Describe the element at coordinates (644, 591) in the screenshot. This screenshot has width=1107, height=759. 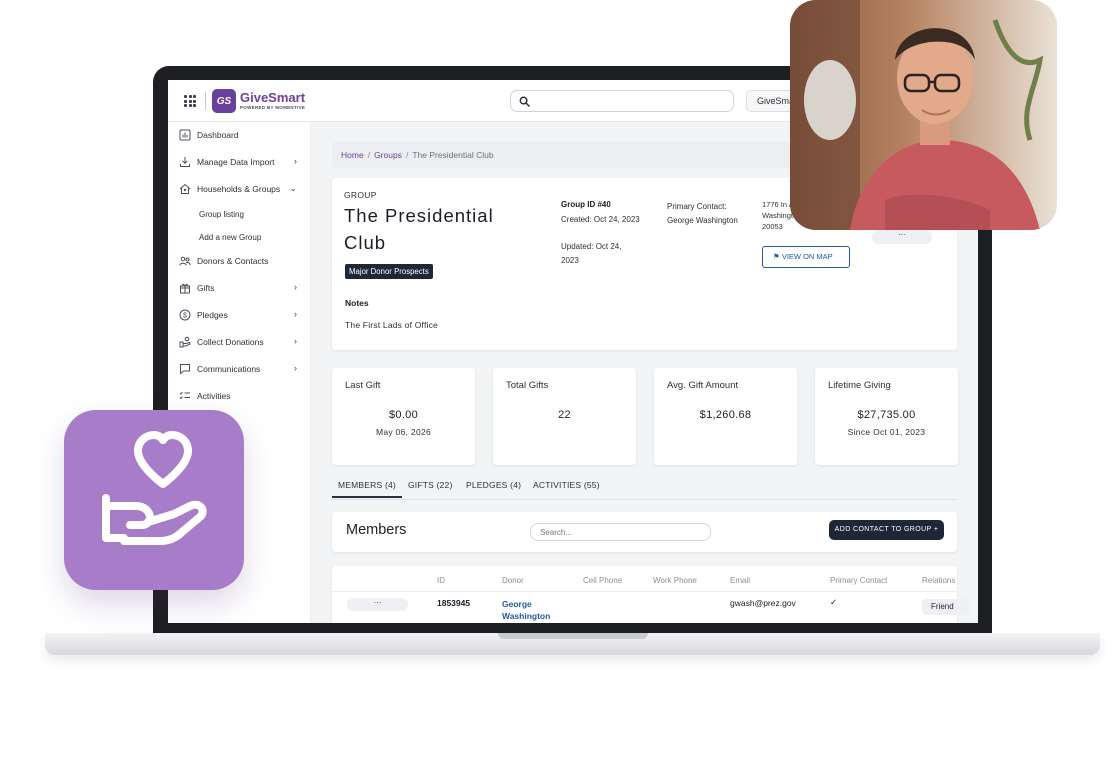
I see `table-header-divider` at that location.